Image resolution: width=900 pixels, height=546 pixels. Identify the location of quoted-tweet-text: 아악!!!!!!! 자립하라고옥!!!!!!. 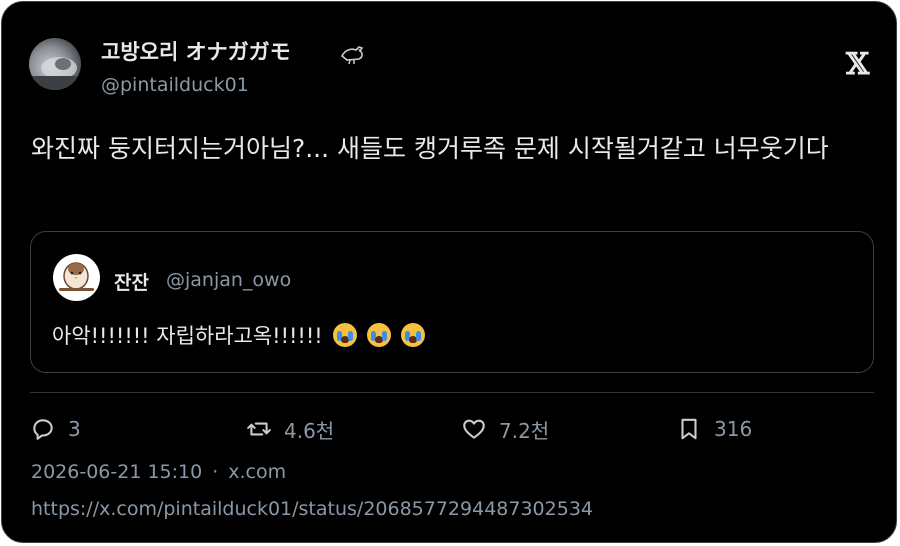
(238, 335).